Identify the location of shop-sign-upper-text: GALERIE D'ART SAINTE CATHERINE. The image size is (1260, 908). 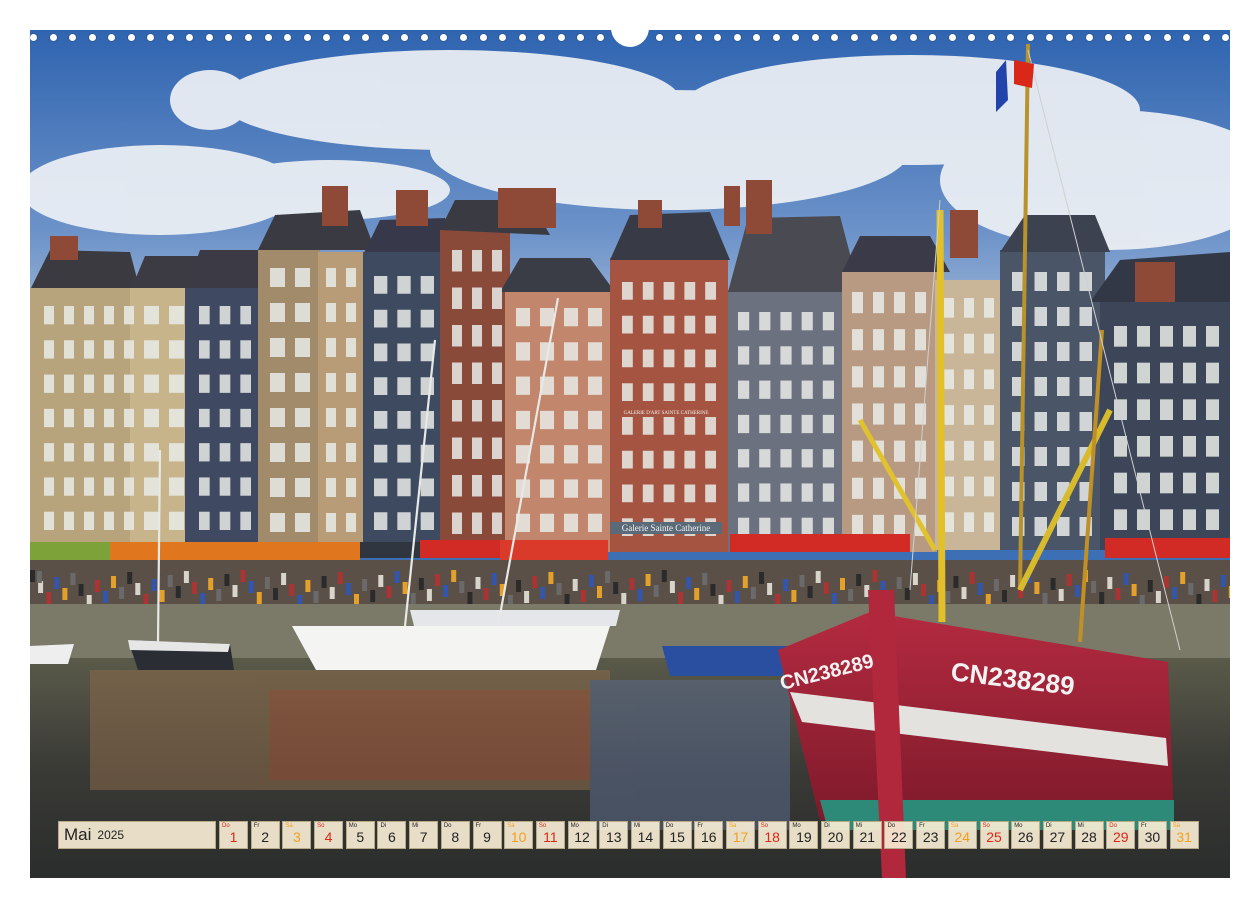
(666, 413).